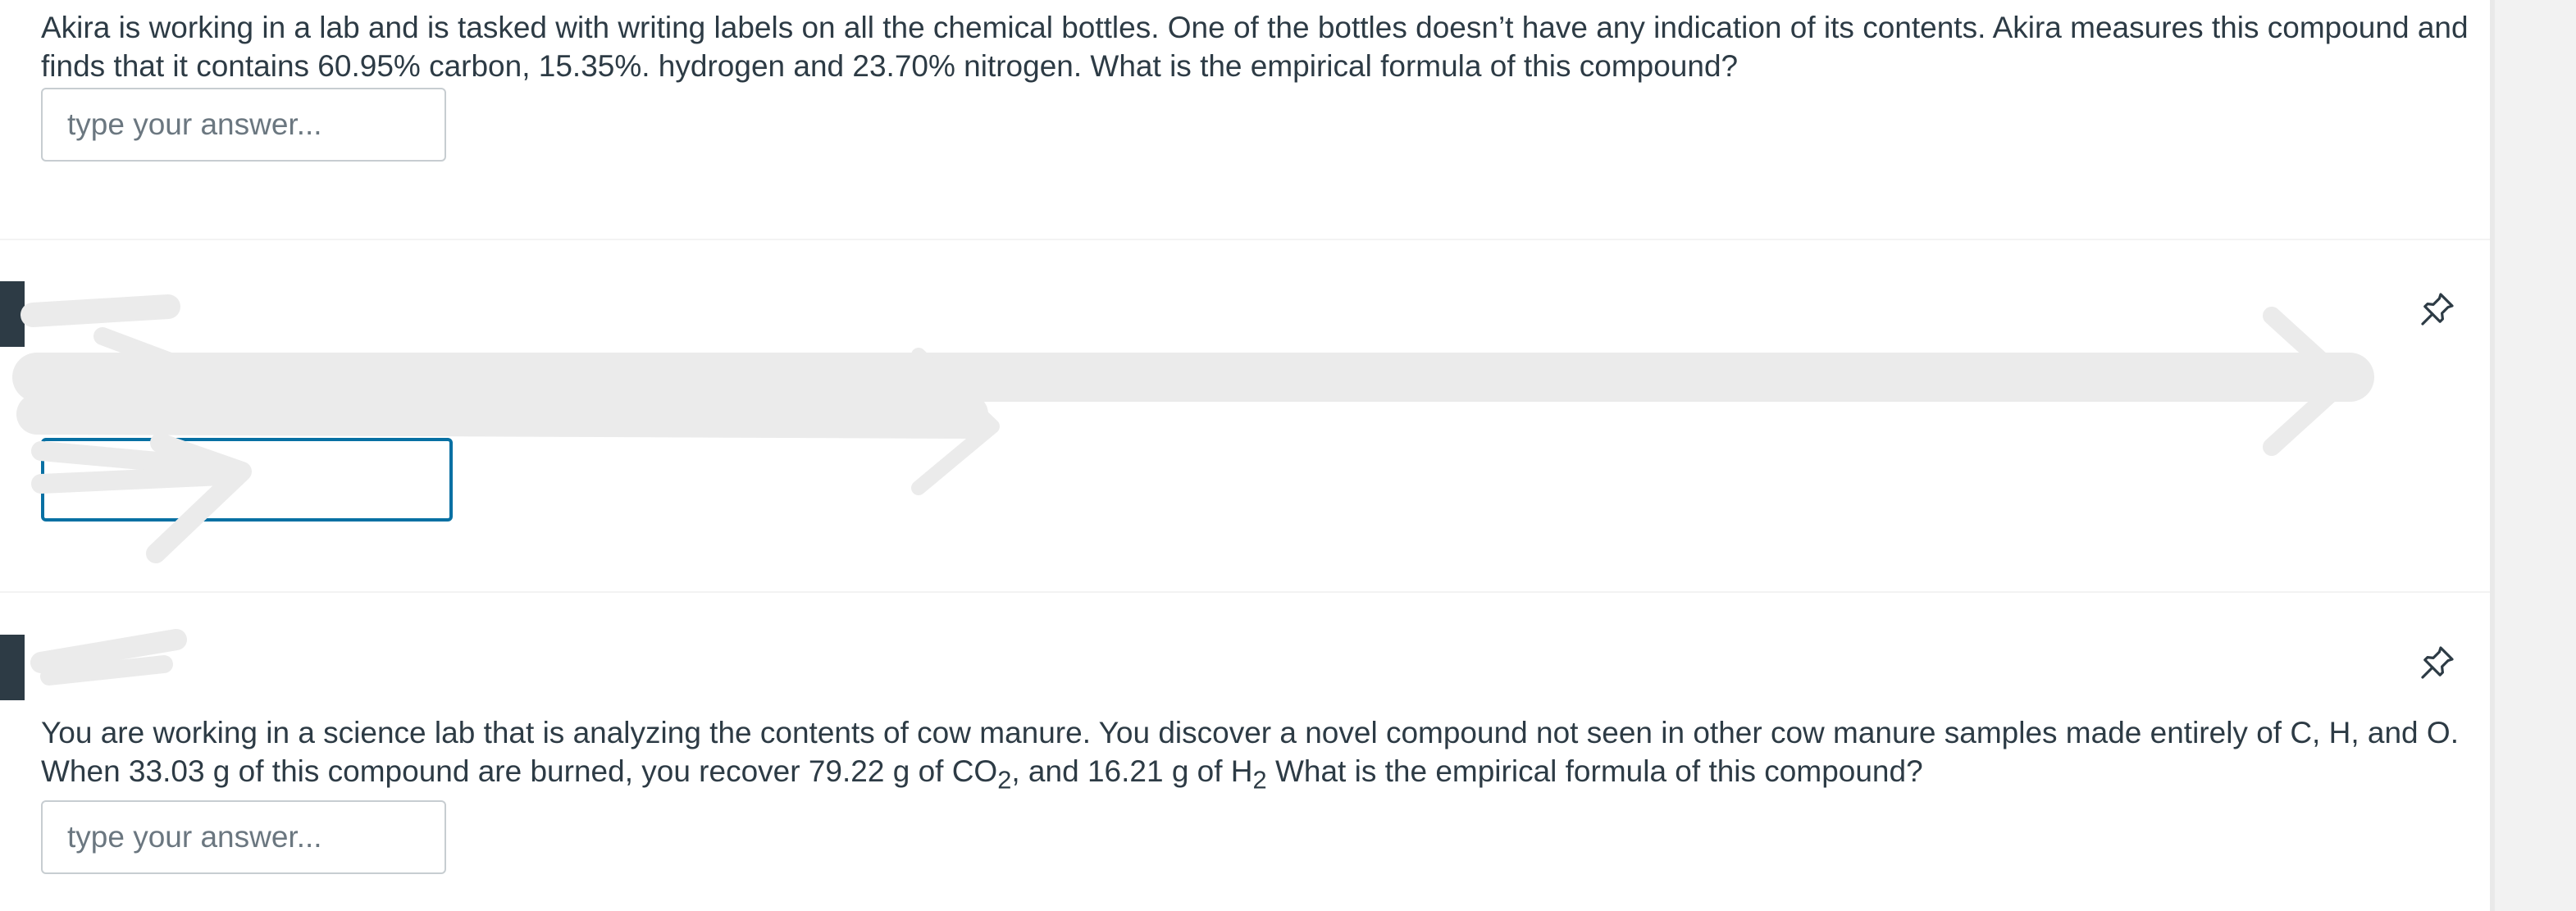 The width and height of the screenshot is (2576, 911). What do you see at coordinates (2492, 455) in the screenshot?
I see `scrollbar-edge` at bounding box center [2492, 455].